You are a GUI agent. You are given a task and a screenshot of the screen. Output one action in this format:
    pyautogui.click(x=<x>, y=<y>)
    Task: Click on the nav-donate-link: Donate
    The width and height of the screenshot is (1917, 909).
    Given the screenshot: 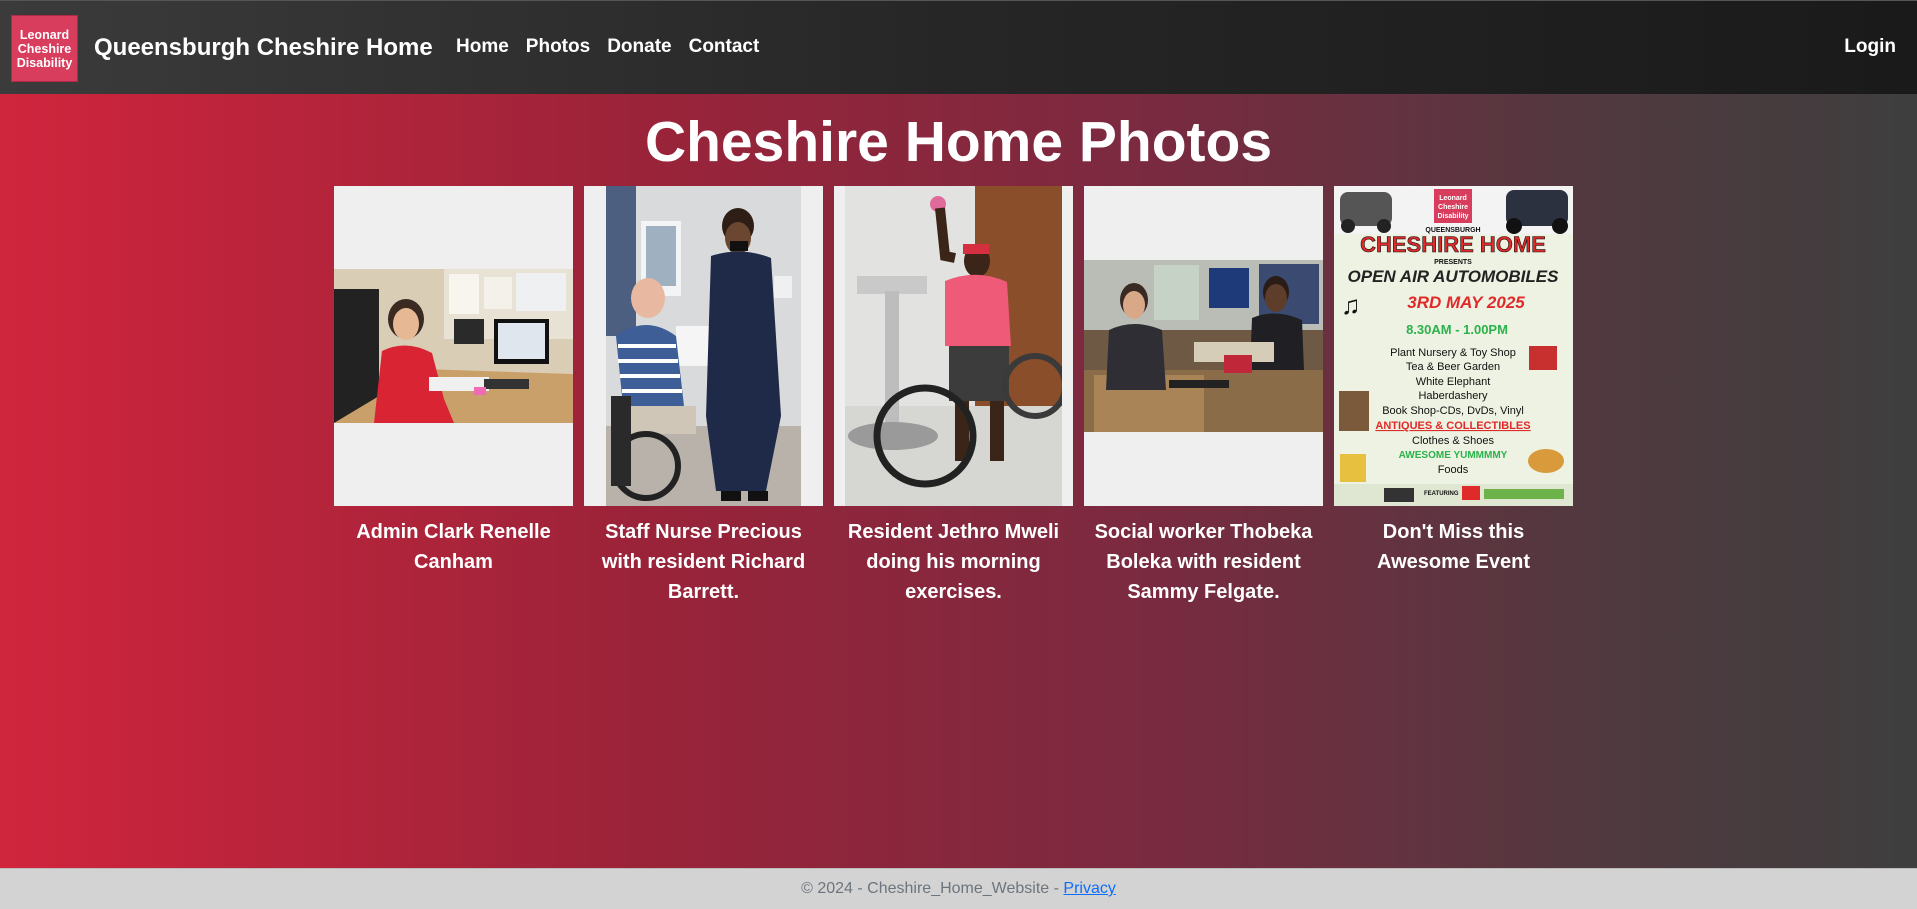 What is the action you would take?
    pyautogui.click(x=639, y=47)
    